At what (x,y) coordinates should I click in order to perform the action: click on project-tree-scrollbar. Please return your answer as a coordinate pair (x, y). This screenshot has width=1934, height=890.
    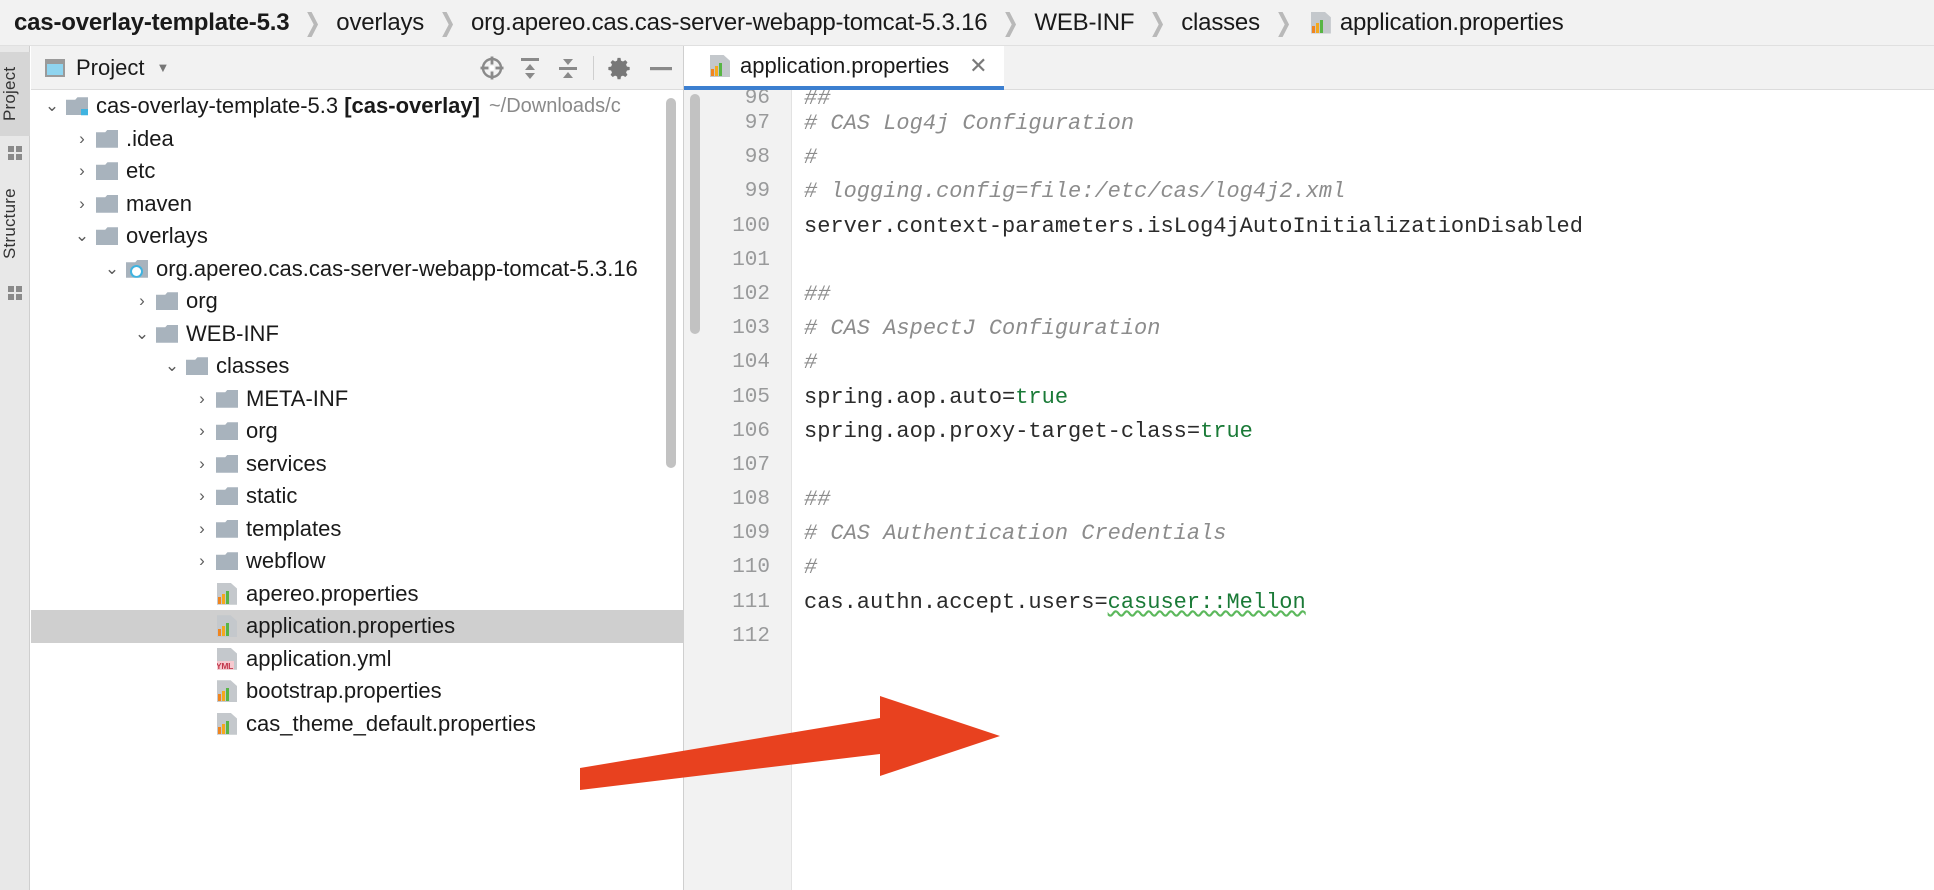
    Looking at the image, I should click on (671, 283).